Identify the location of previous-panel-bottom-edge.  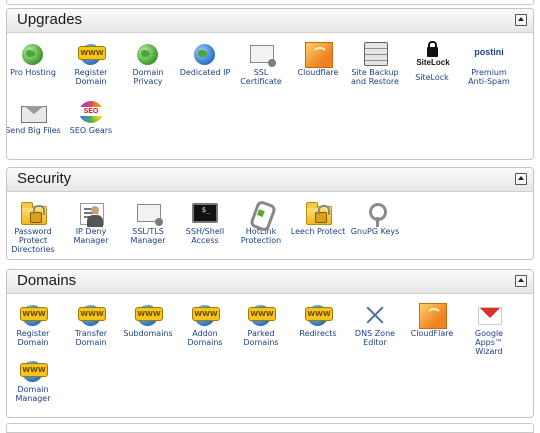
(270, 2).